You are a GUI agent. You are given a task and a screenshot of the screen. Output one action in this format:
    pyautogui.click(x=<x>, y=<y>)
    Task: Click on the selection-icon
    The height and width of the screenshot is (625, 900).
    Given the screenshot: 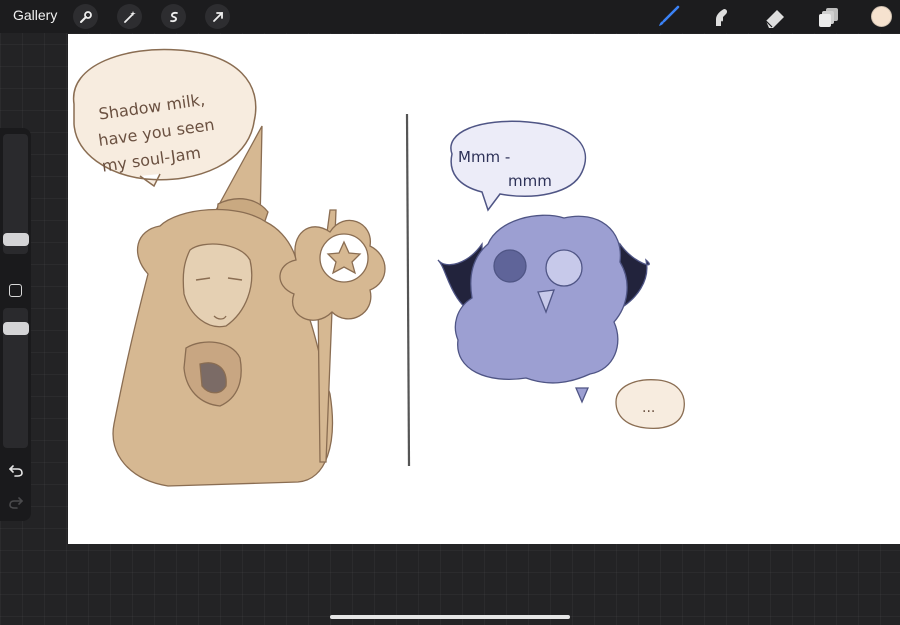 What is the action you would take?
    pyautogui.click(x=173, y=16)
    